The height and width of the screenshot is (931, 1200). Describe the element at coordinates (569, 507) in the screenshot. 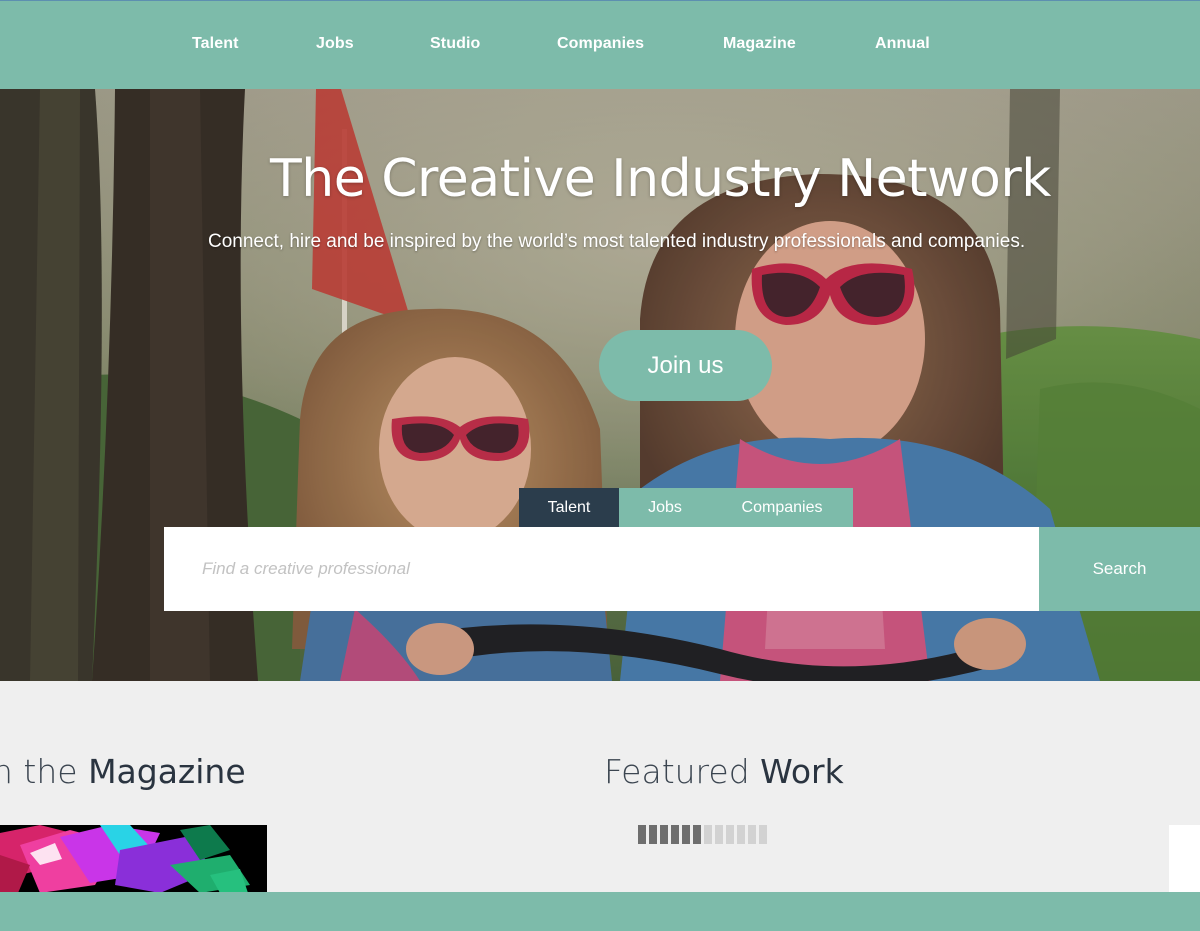

I see `search-tab-talent: Talent` at that location.